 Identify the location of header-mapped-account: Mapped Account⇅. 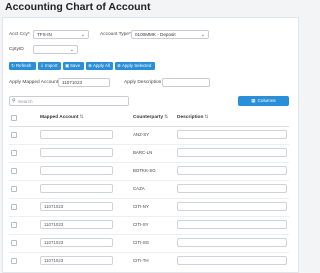
(62, 117).